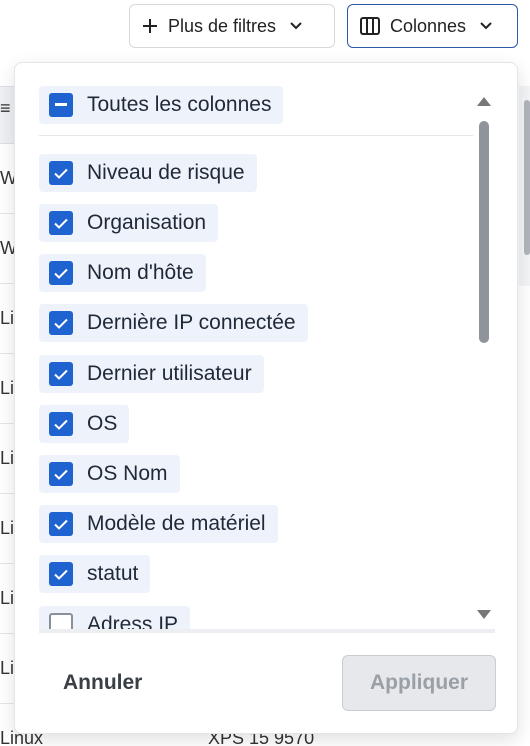  I want to click on list-bottom-edge, so click(267, 631).